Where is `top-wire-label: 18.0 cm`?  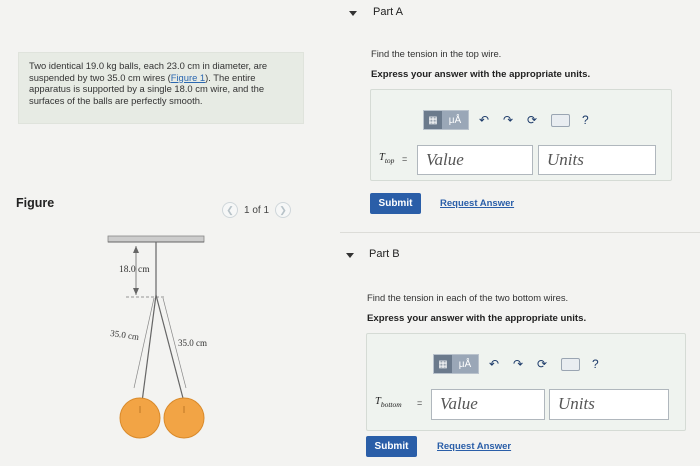
top-wire-label: 18.0 cm is located at coordinates (134, 270).